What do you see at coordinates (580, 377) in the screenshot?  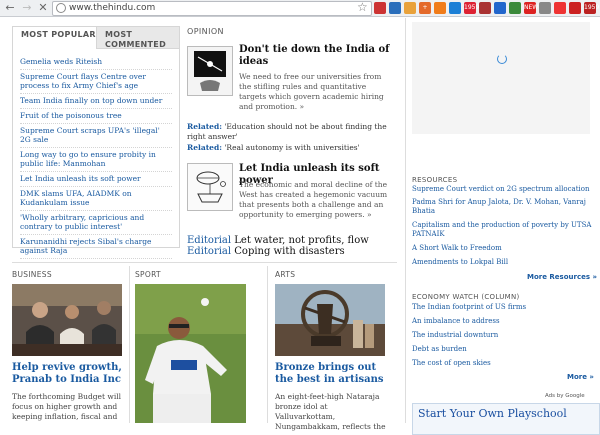 I see `more-economy-link: More »` at bounding box center [580, 377].